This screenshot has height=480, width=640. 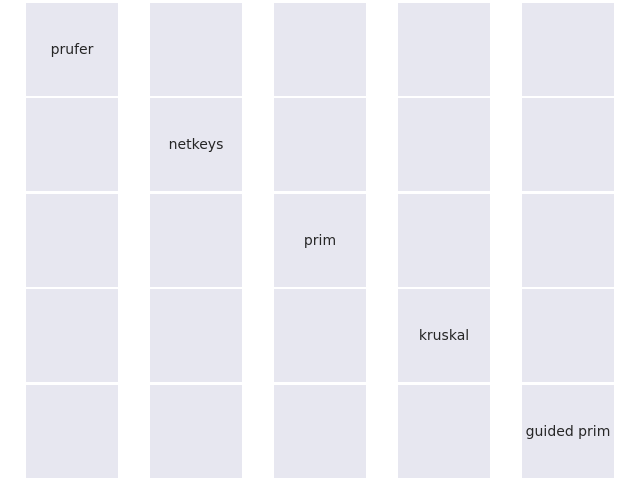 I want to click on panel-r1-c2, so click(x=320, y=144).